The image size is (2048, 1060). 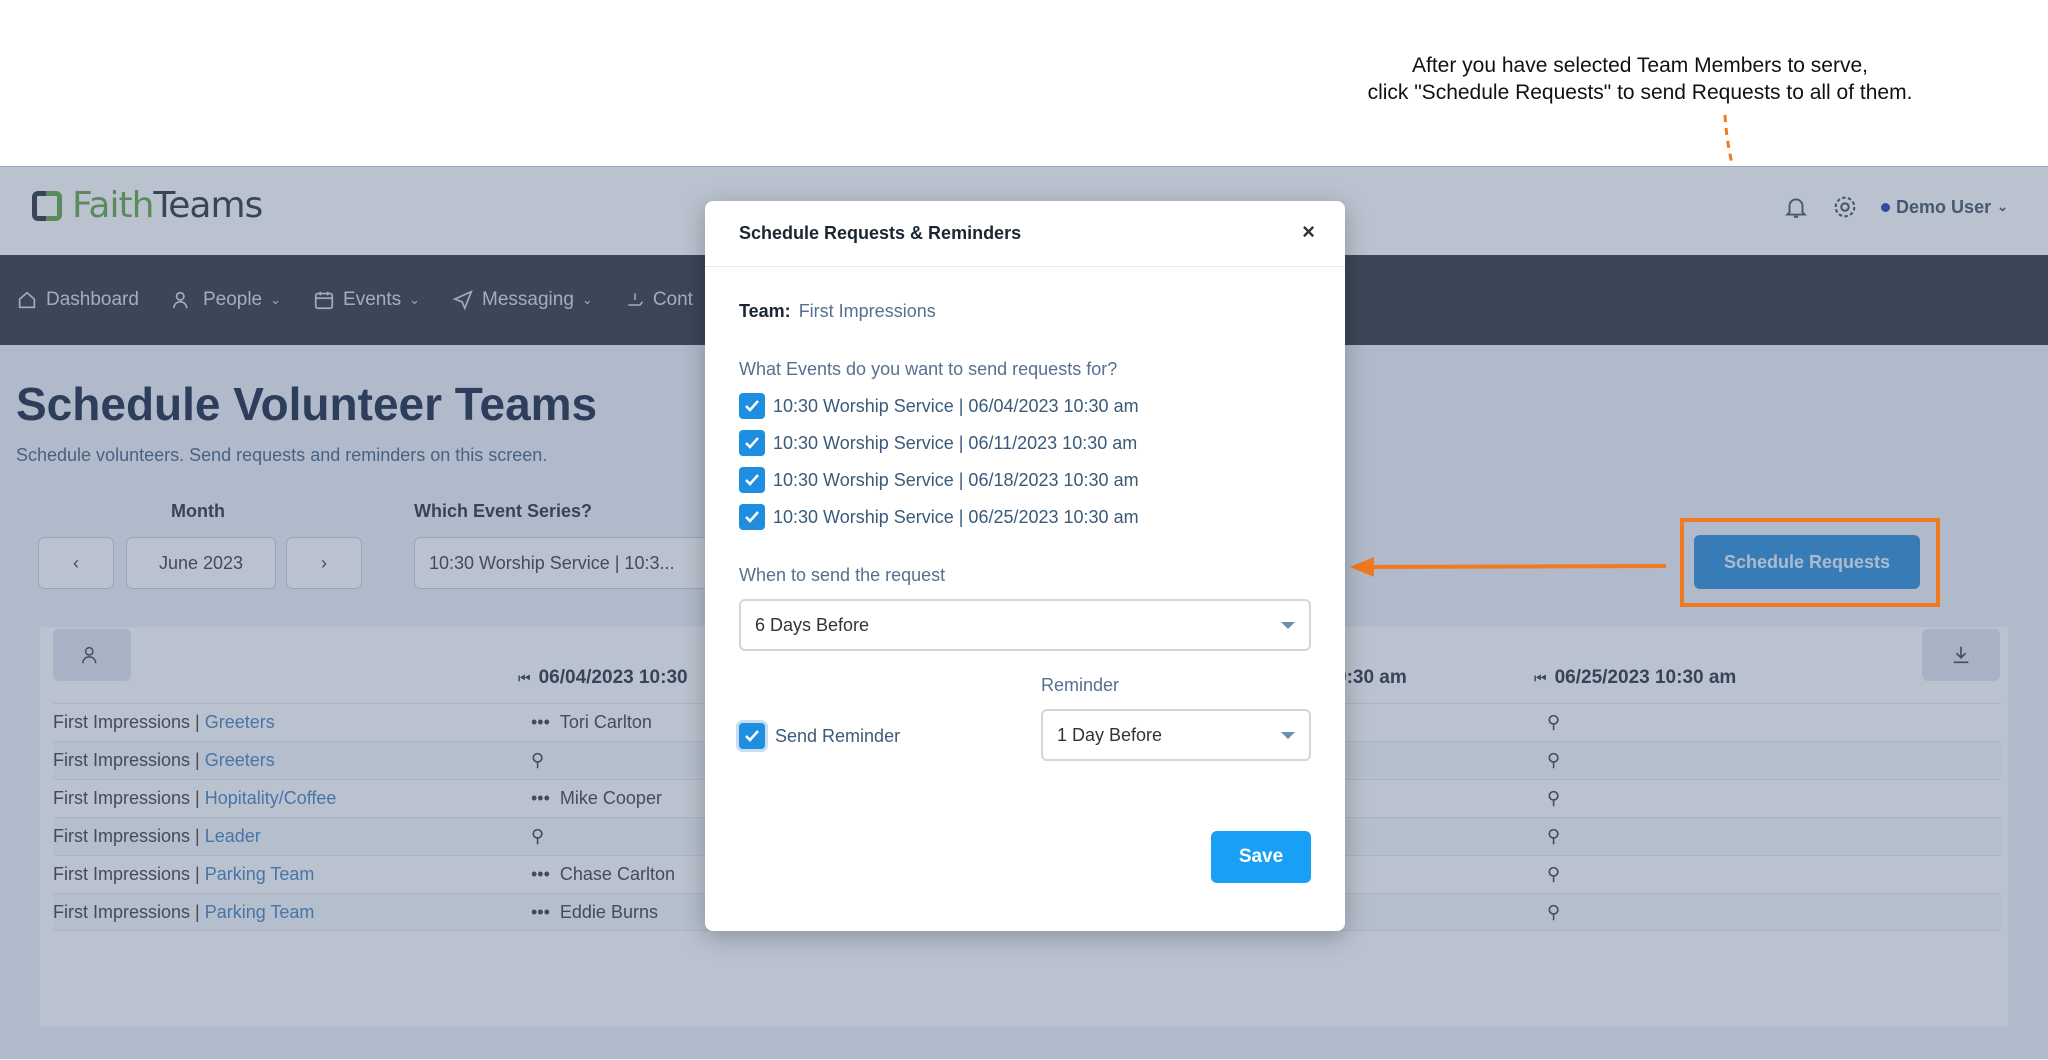 I want to click on close-icon: ×, so click(x=1308, y=232).